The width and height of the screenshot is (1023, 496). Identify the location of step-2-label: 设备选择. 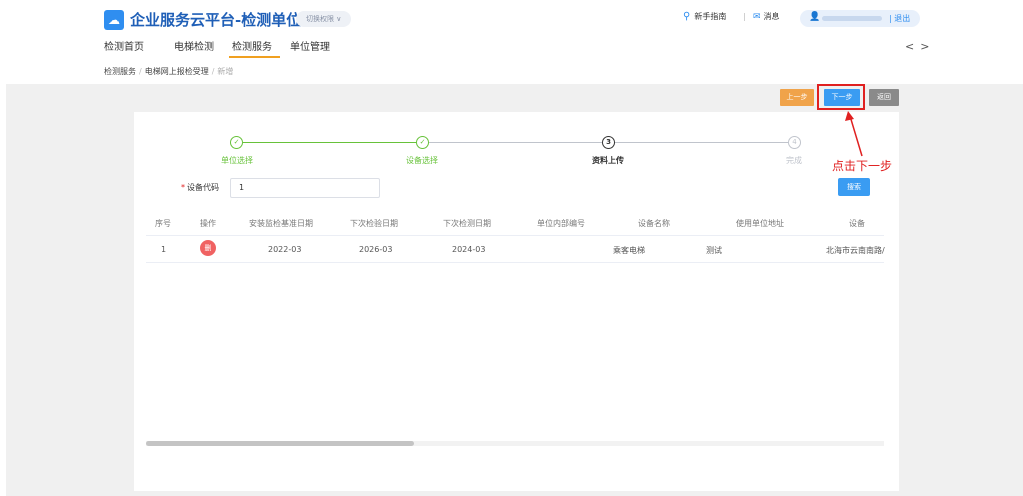
(422, 160).